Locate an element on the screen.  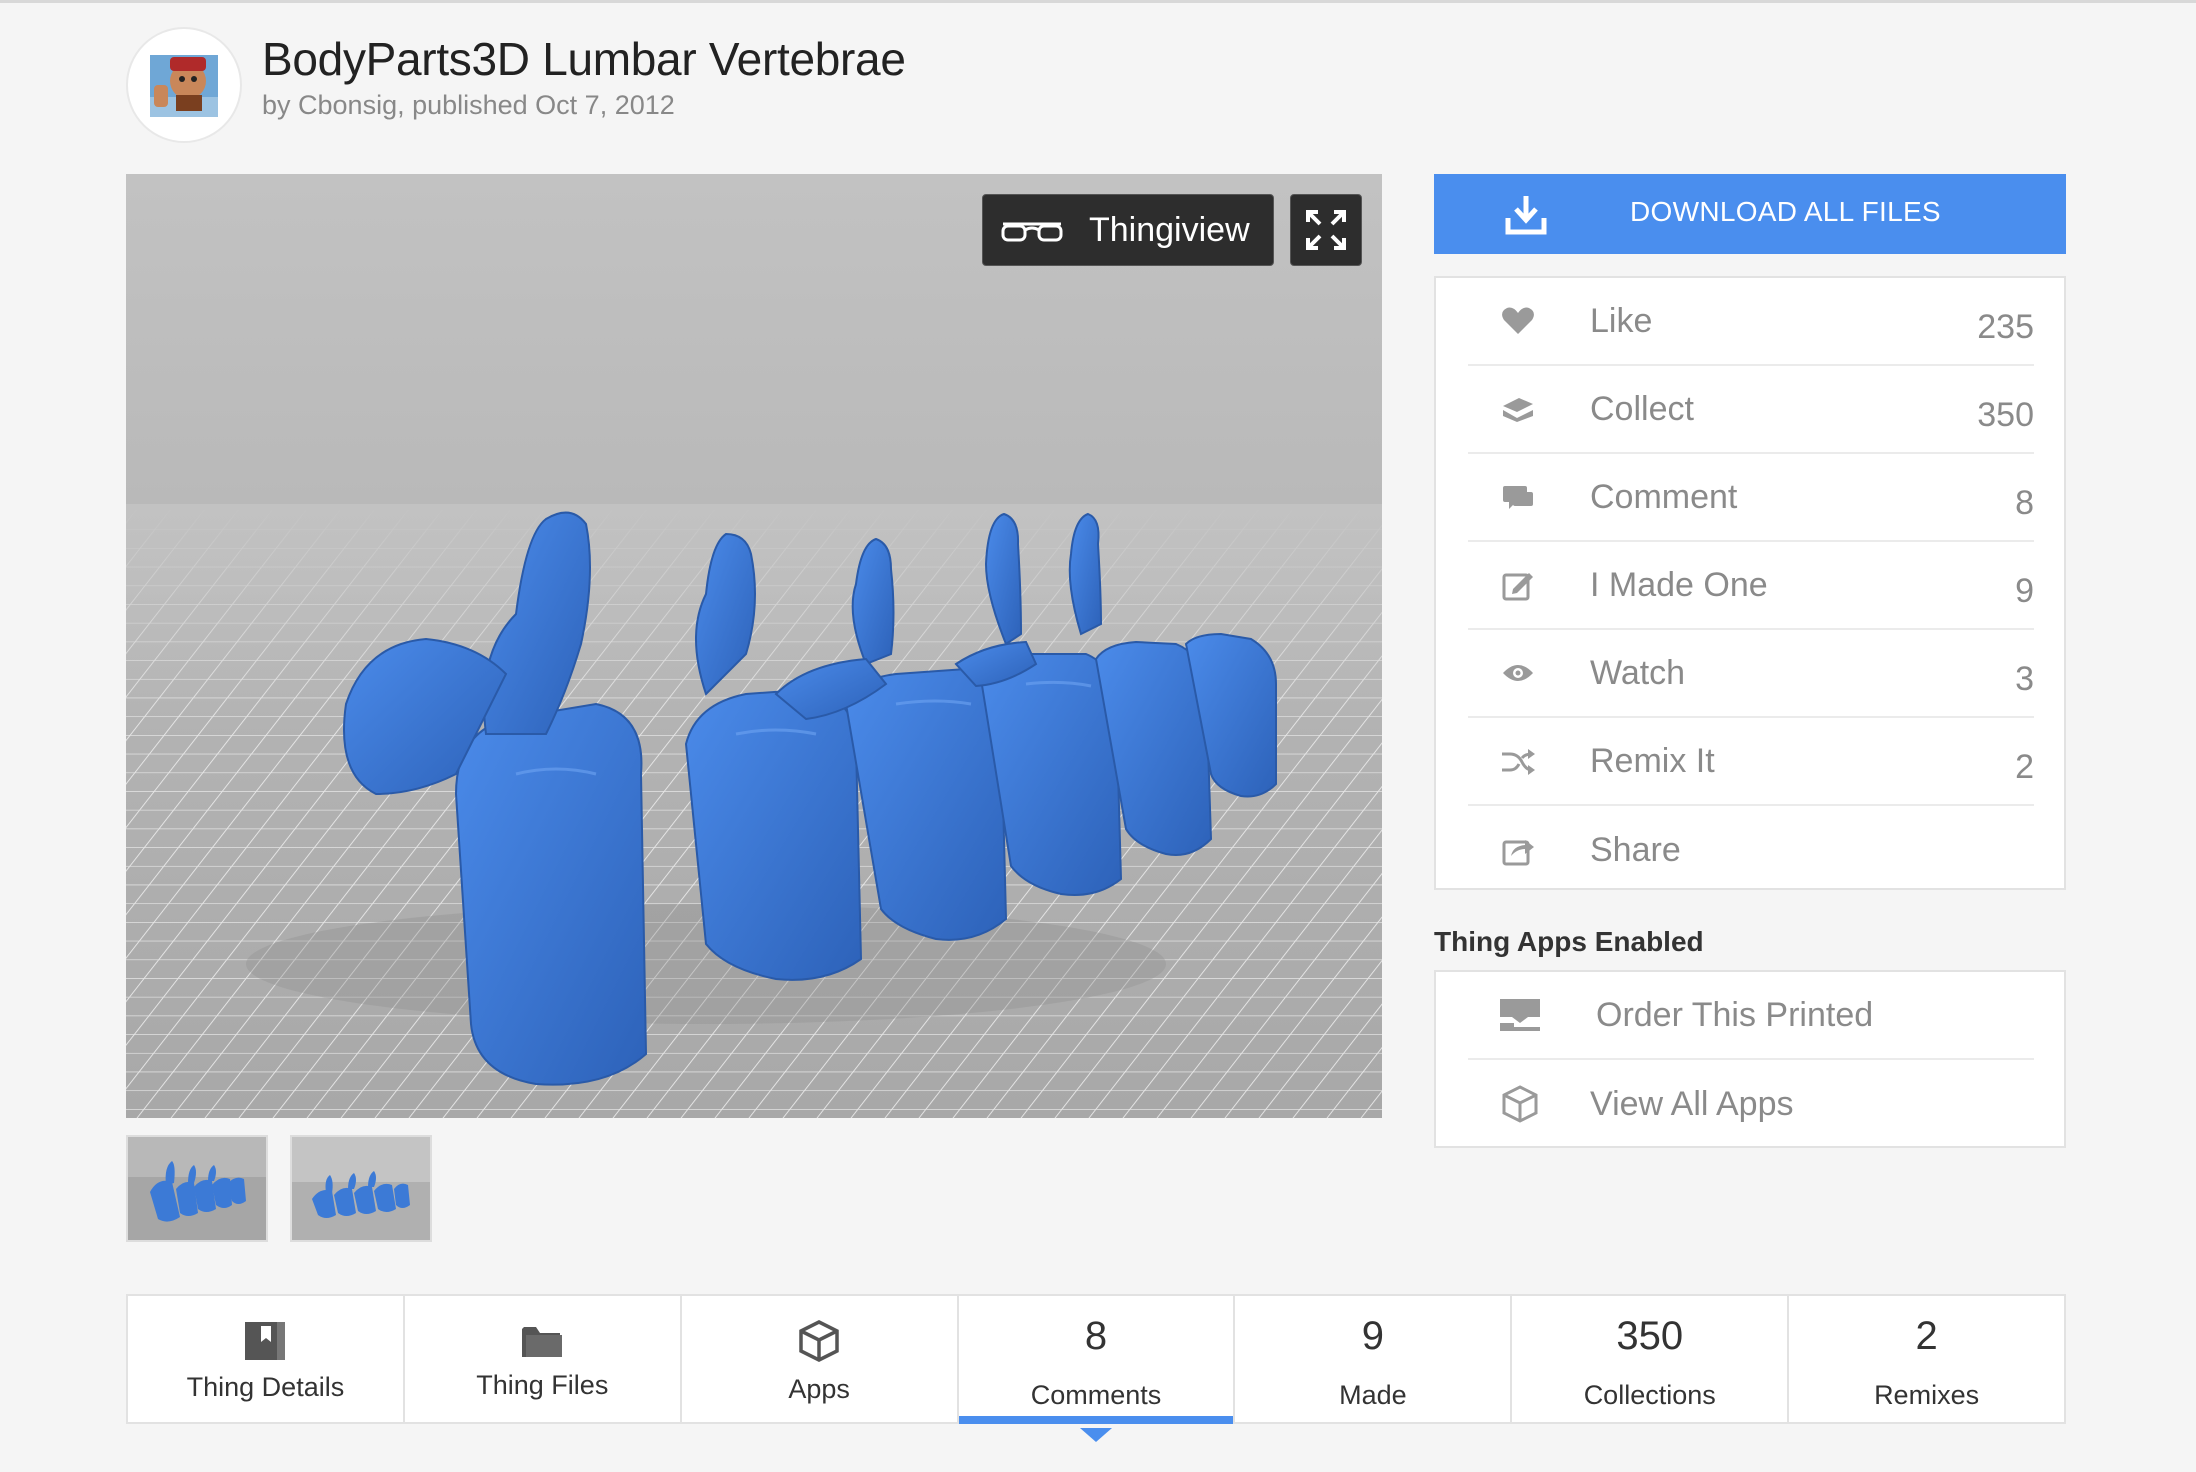
like-action: Like 235 is located at coordinates (1751, 322).